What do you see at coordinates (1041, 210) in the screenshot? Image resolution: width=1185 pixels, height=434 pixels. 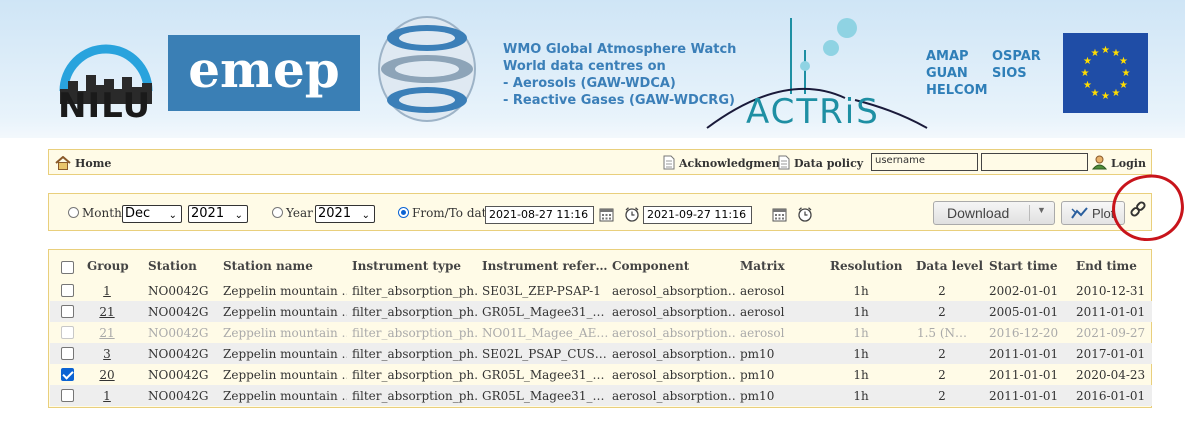 I see `caret-down-icon: ▼` at bounding box center [1041, 210].